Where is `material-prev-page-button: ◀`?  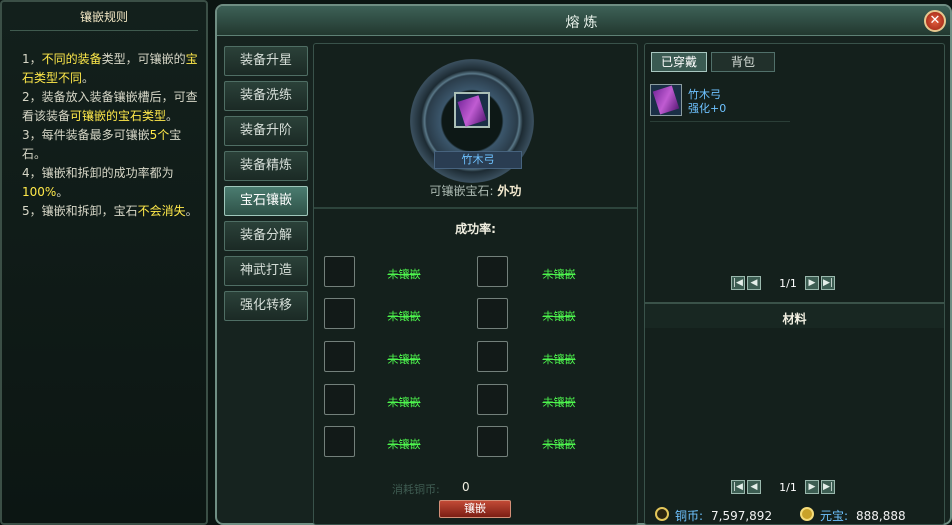 material-prev-page-button: ◀ is located at coordinates (754, 487).